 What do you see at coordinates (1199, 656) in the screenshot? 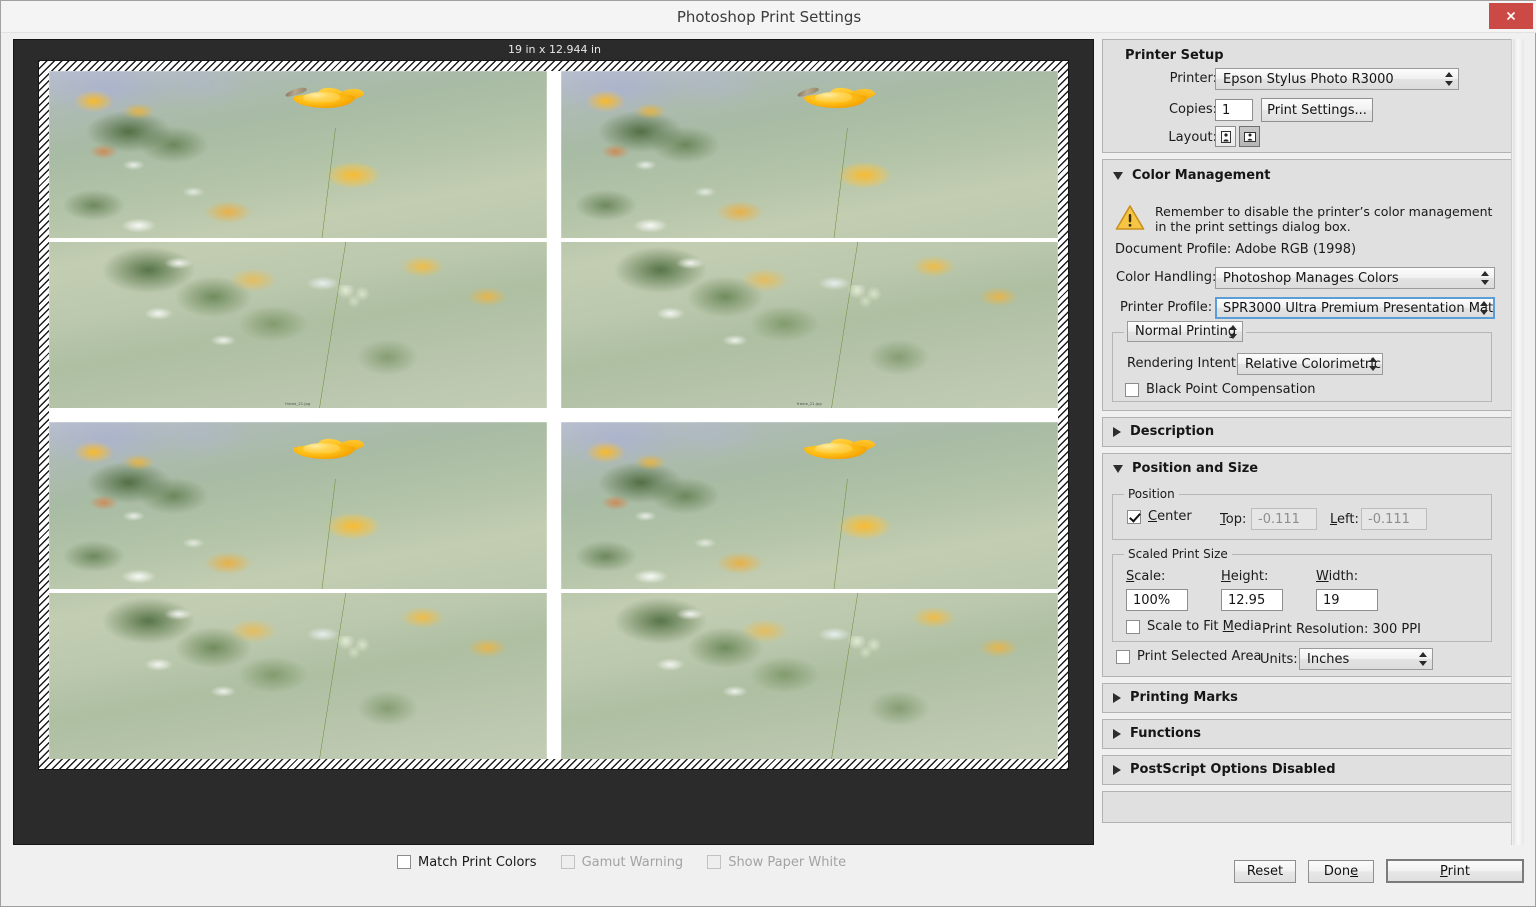
I see `print-selected-area-label: Print Selected Area` at bounding box center [1199, 656].